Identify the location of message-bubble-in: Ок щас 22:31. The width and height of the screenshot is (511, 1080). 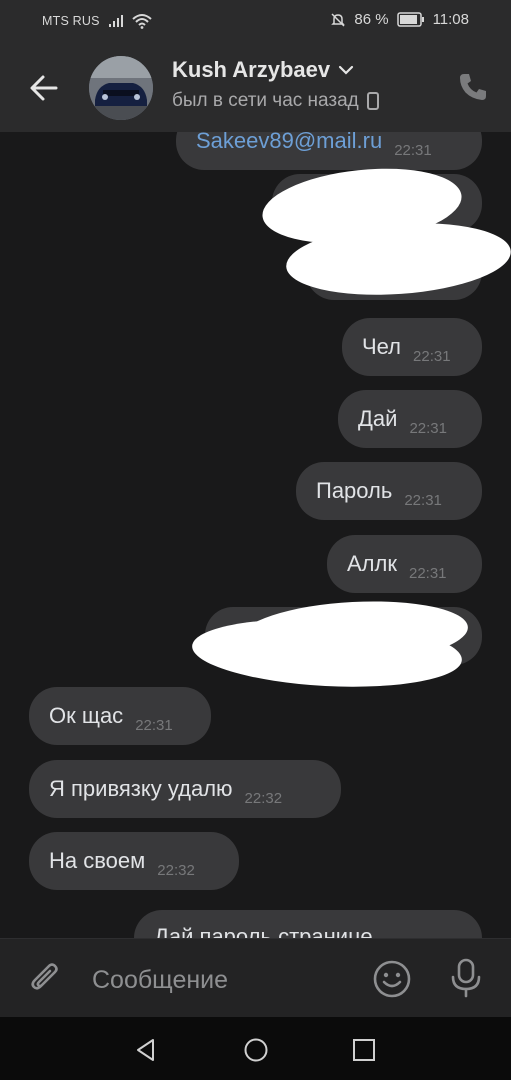
(120, 716).